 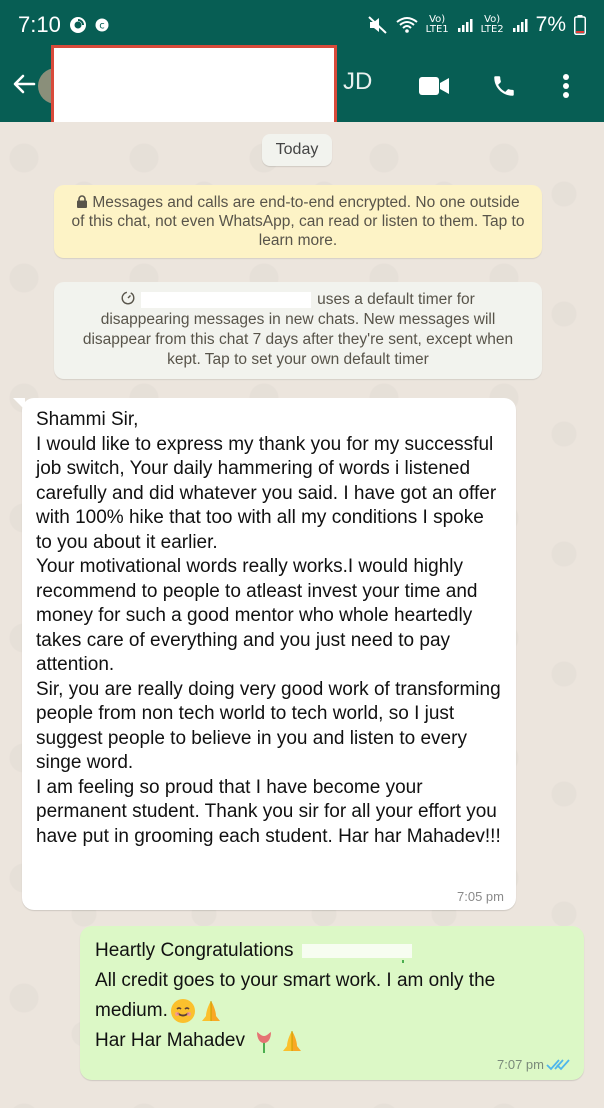 What do you see at coordinates (407, 25) in the screenshot?
I see `wifi-icon` at bounding box center [407, 25].